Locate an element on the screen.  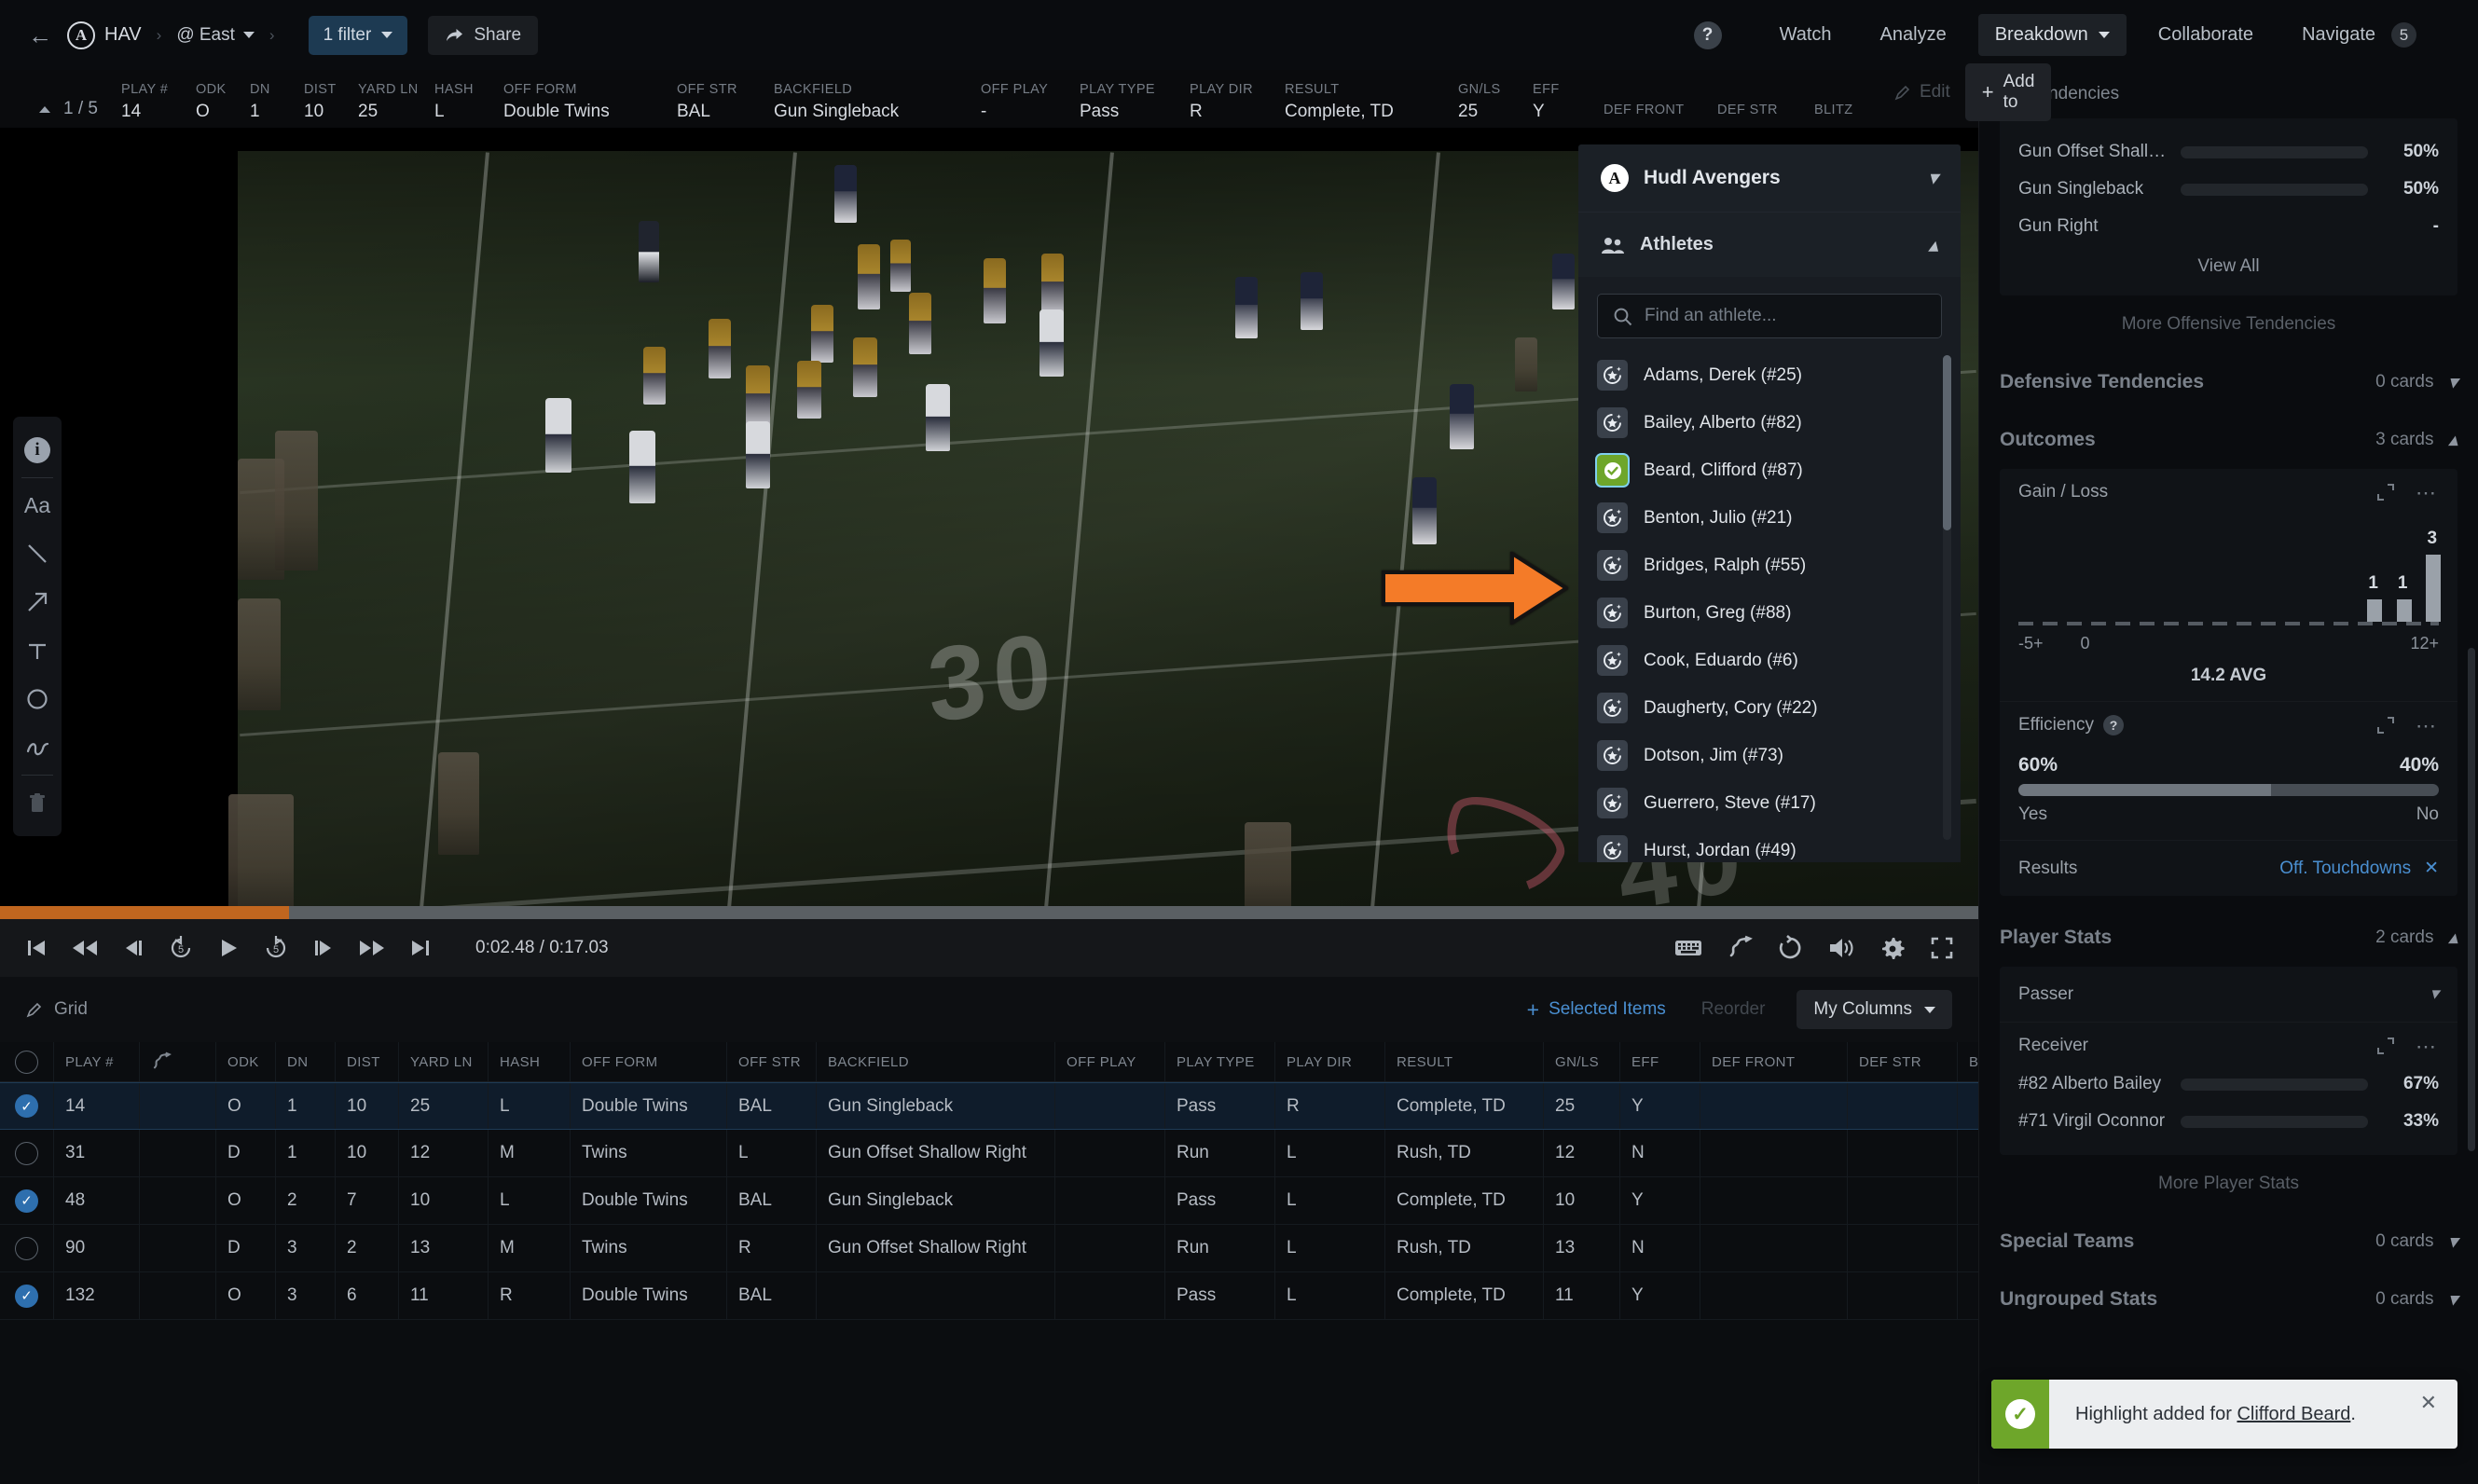
athlete-list-item: Daugherty, Cory (#22) is located at coordinates (1770, 708).